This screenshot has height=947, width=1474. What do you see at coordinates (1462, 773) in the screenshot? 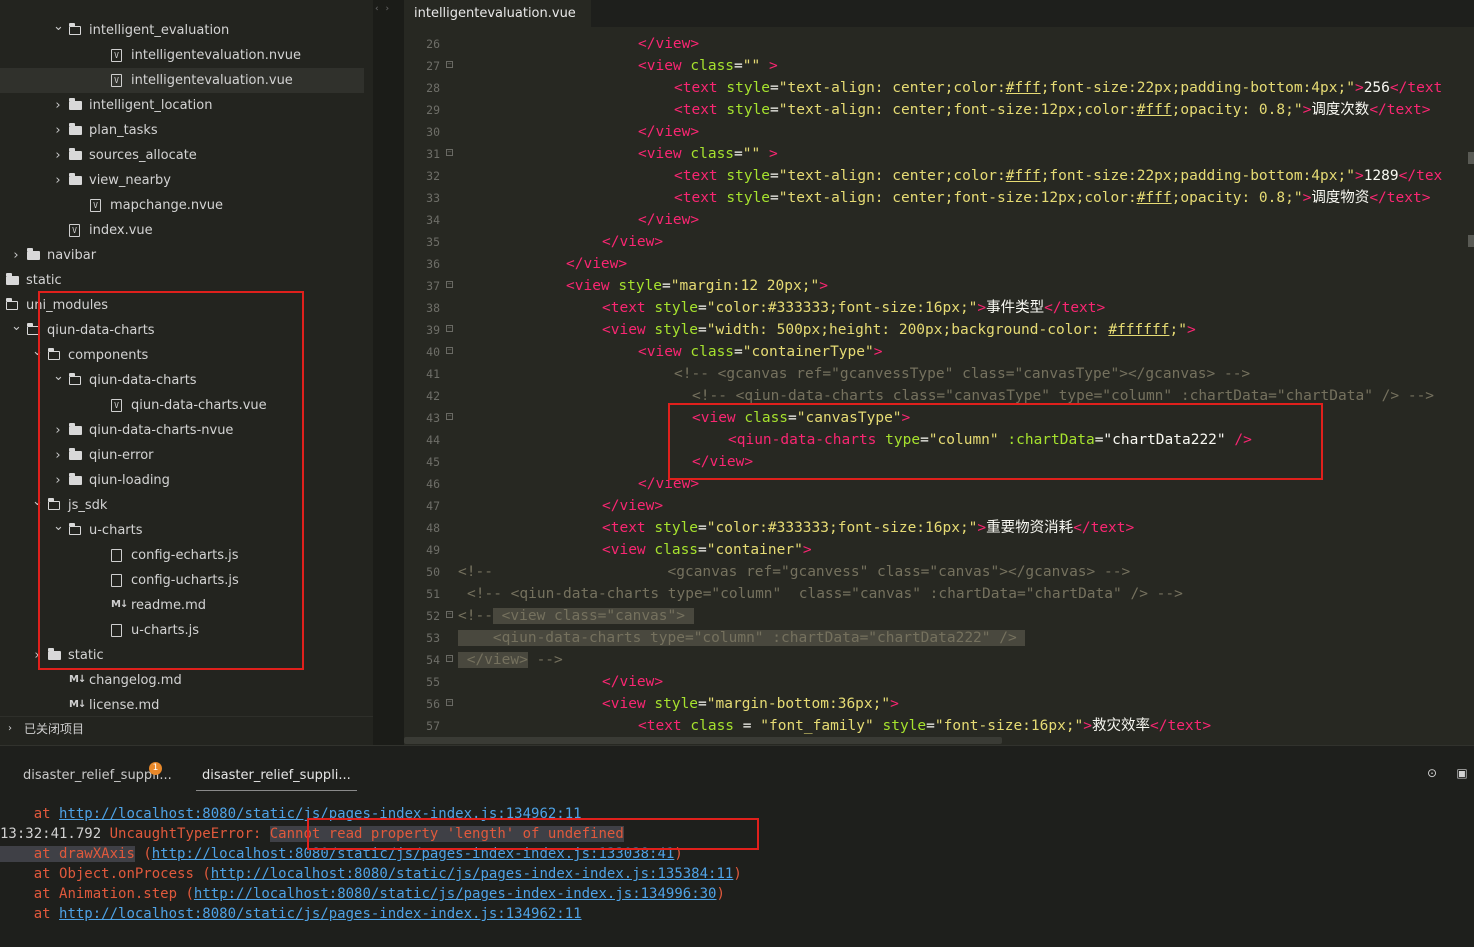
I see `stop-icon: ▣` at bounding box center [1462, 773].